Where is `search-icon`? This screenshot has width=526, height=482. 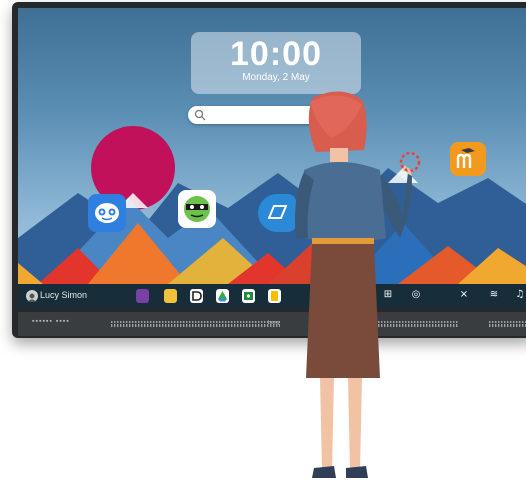 search-icon is located at coordinates (200, 115).